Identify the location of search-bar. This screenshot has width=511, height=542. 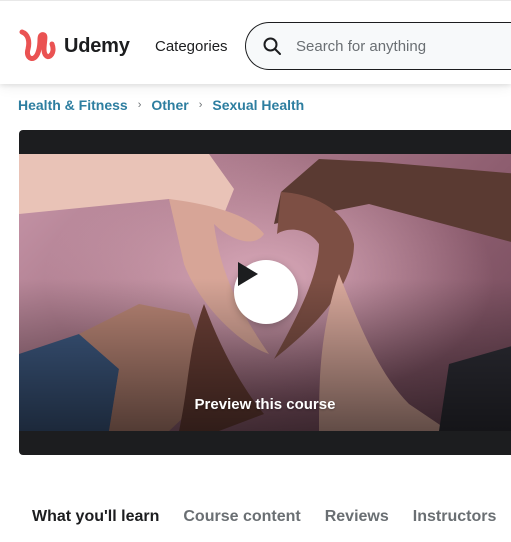
(378, 46).